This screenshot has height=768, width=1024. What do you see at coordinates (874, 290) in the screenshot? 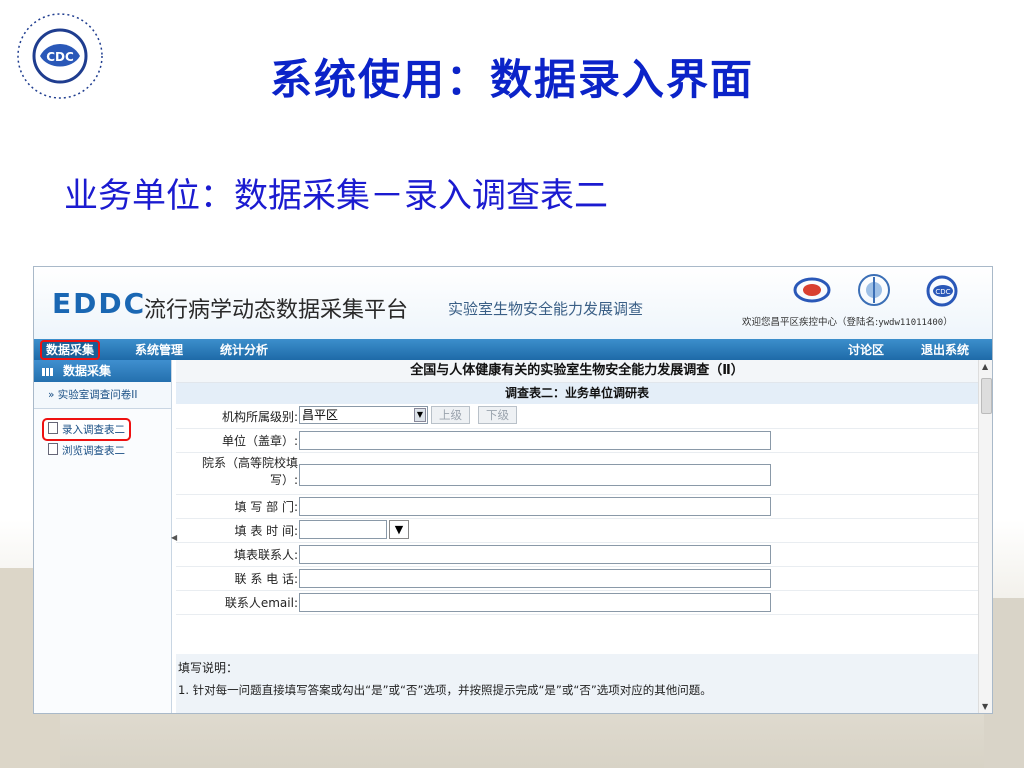
I see `who-logo-icon` at bounding box center [874, 290].